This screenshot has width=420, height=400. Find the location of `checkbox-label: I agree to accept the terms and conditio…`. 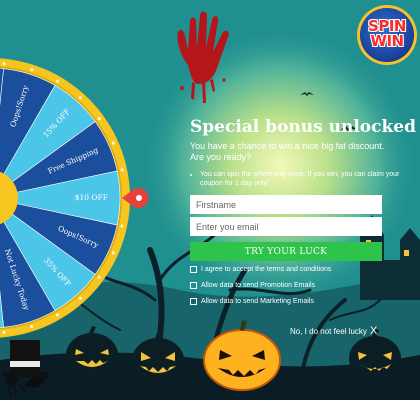

checkbox-label: I agree to accept the terms and conditio… is located at coordinates (266, 269).